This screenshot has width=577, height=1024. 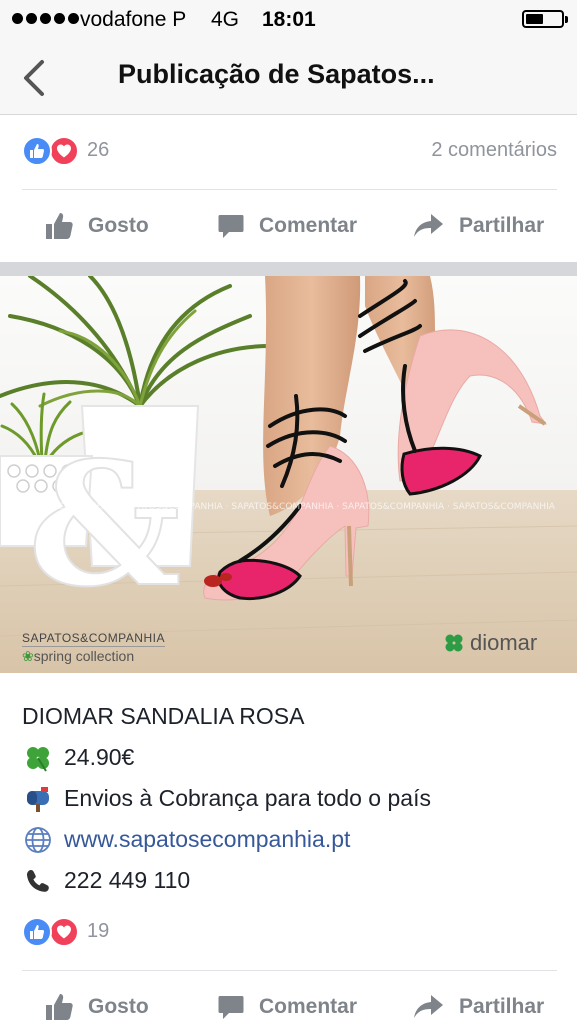 What do you see at coordinates (127, 880) in the screenshot?
I see `phone-number: 222 449 110` at bounding box center [127, 880].